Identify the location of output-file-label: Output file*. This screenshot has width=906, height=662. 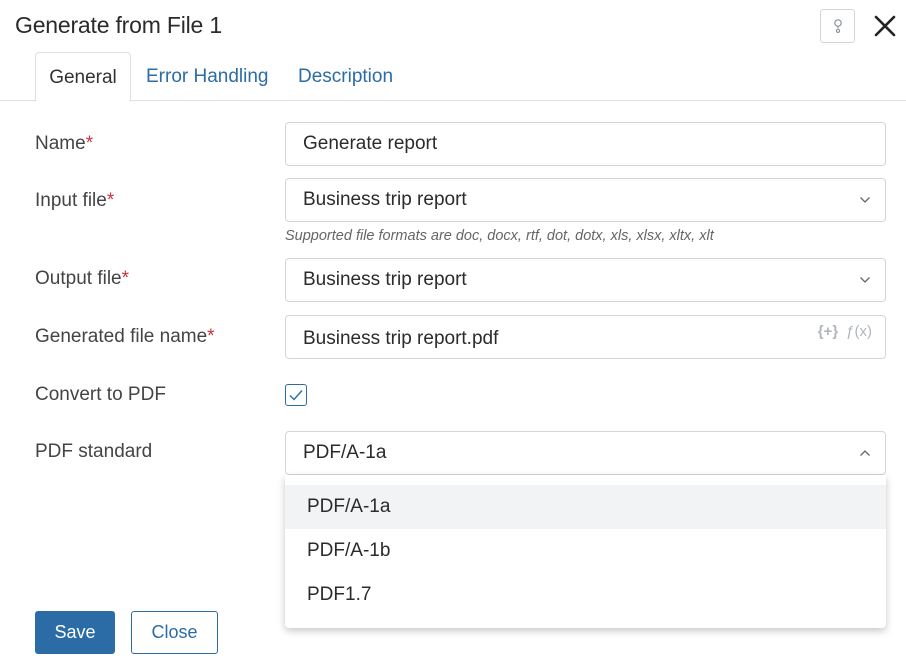
(82, 278).